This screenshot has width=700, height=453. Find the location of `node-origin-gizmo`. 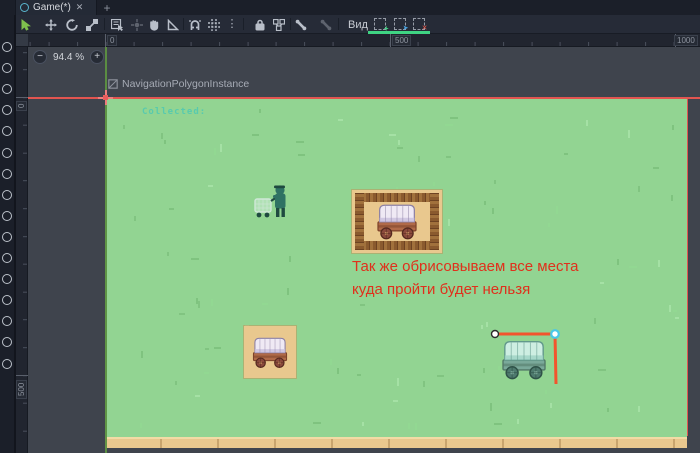

node-origin-gizmo is located at coordinates (105, 97).